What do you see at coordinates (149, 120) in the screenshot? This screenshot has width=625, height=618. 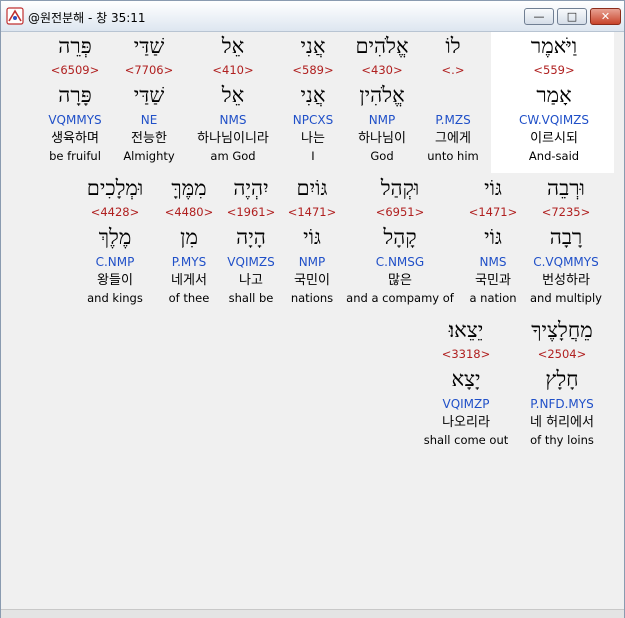 I see `parsing-code: NE` at bounding box center [149, 120].